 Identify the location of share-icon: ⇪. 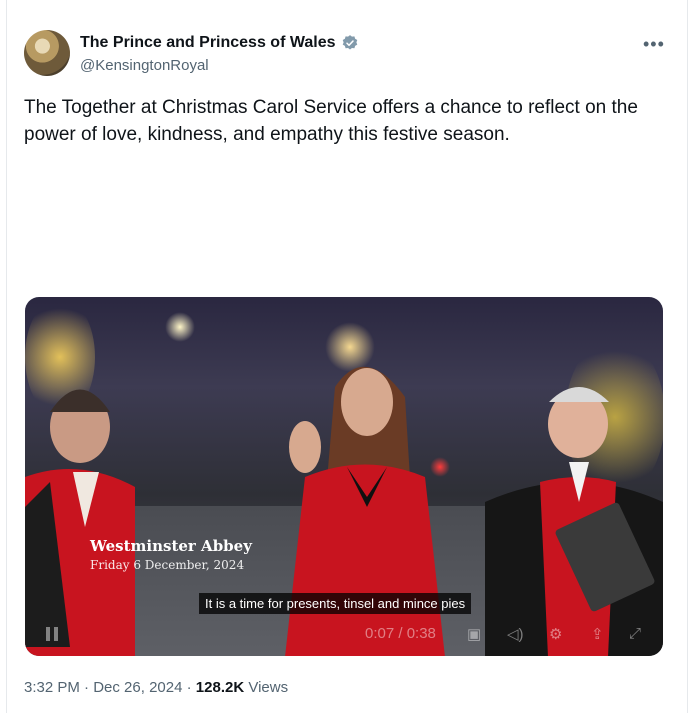
(600, 634).